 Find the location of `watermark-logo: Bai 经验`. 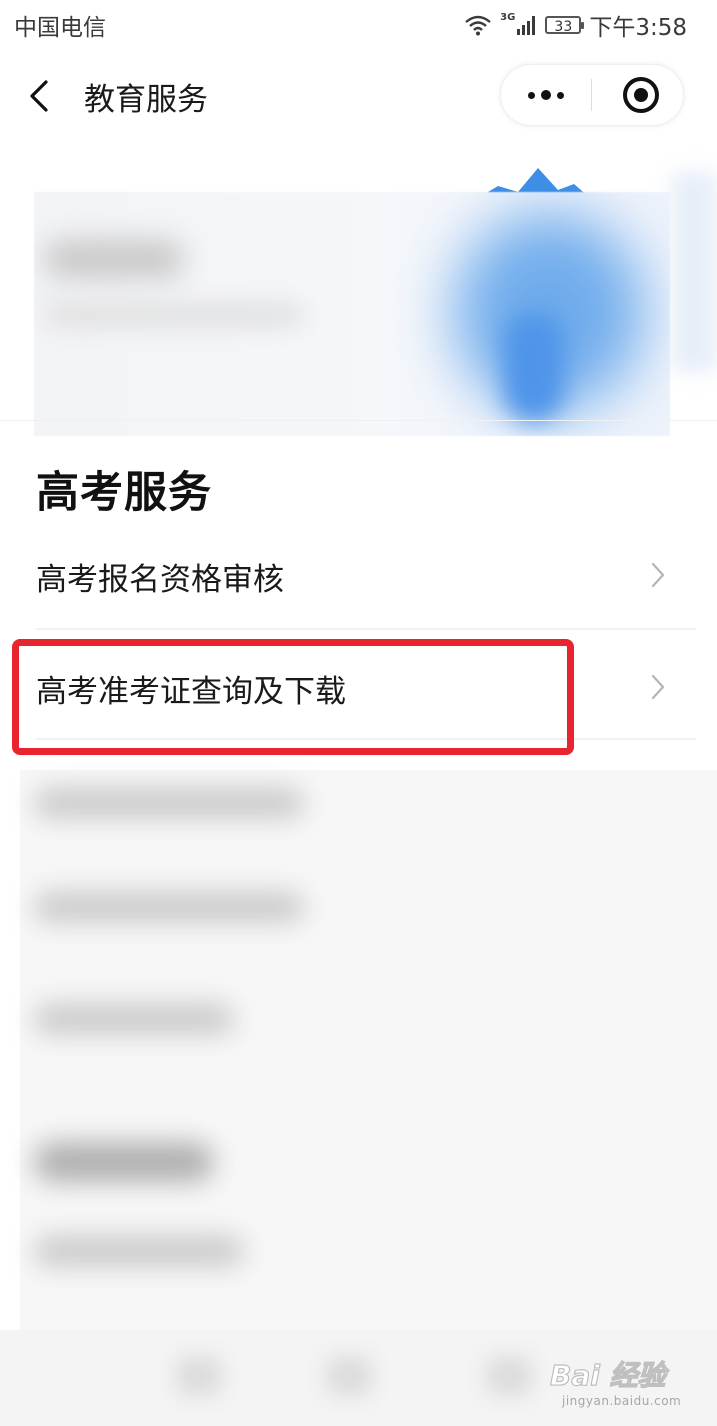

watermark-logo: Bai 经验 is located at coordinates (607, 1375).